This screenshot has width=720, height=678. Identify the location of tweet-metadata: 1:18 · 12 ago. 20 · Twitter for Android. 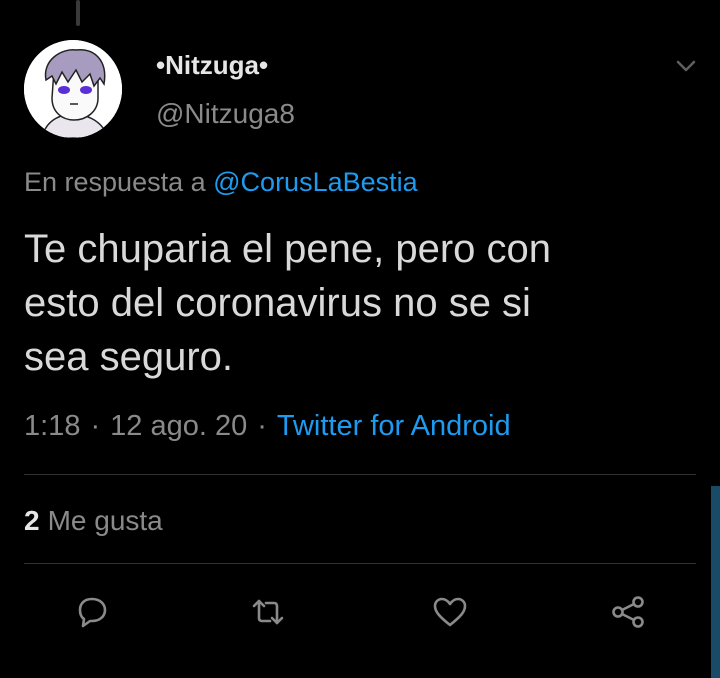
(267, 426).